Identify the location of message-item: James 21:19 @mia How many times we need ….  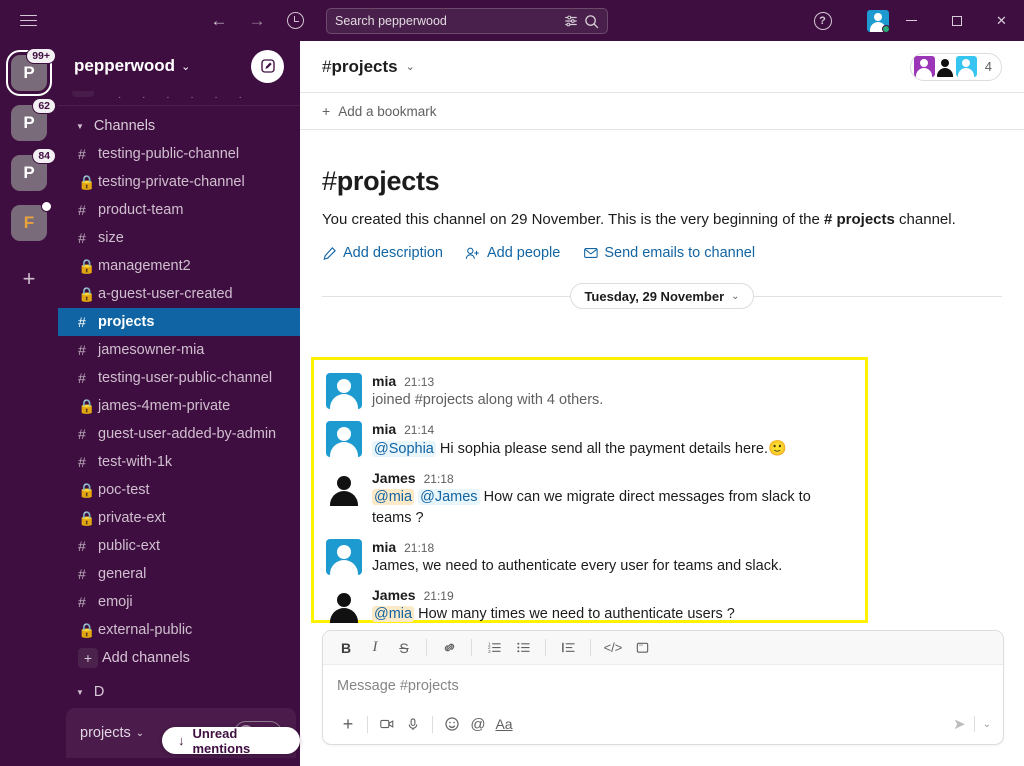
(589, 606).